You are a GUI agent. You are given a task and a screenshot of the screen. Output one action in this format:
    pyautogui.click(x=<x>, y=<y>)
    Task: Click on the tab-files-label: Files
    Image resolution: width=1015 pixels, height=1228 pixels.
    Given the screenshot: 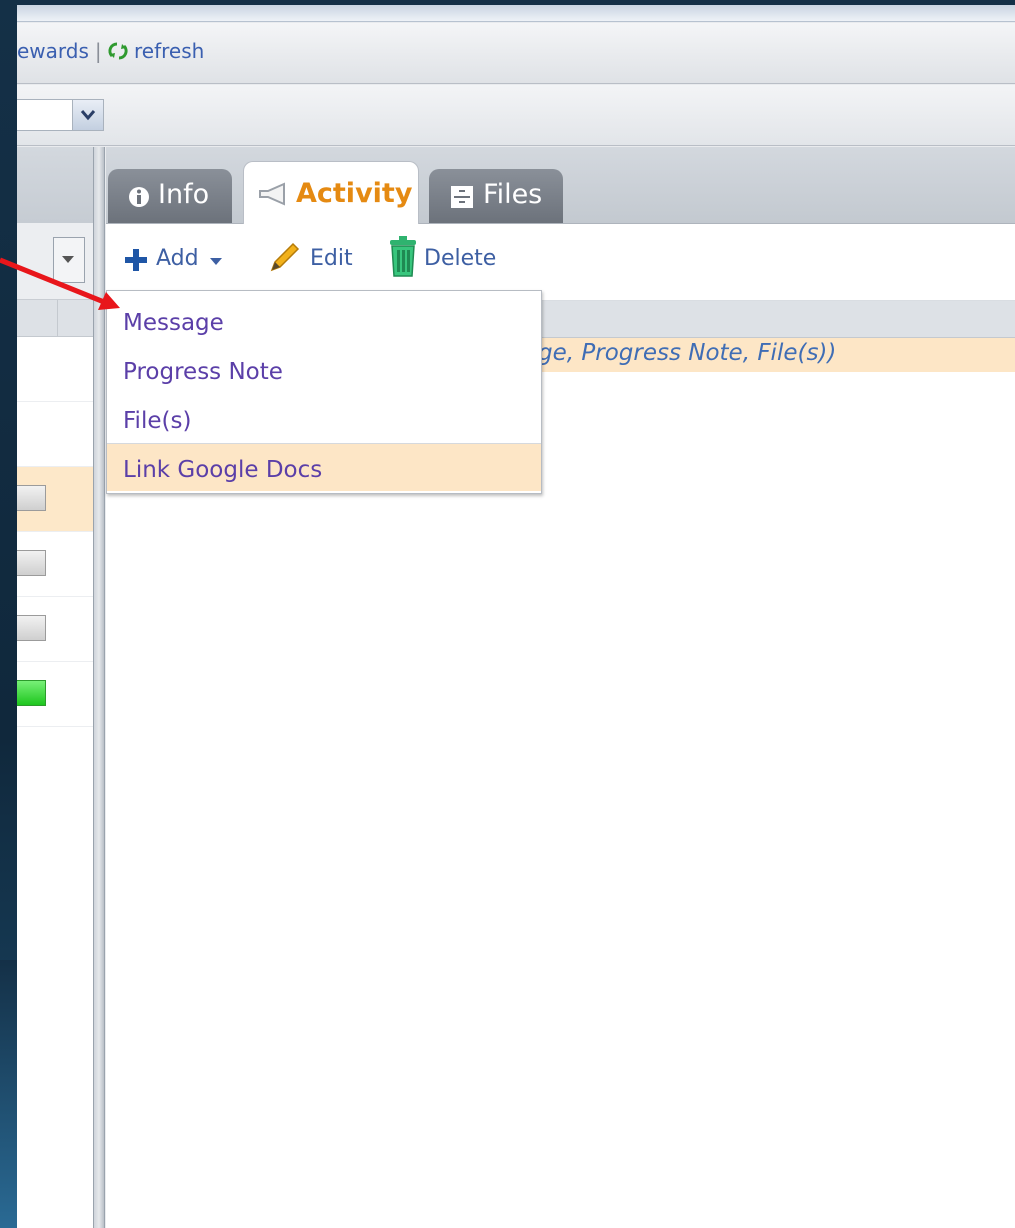 What is the action you would take?
    pyautogui.click(x=513, y=194)
    